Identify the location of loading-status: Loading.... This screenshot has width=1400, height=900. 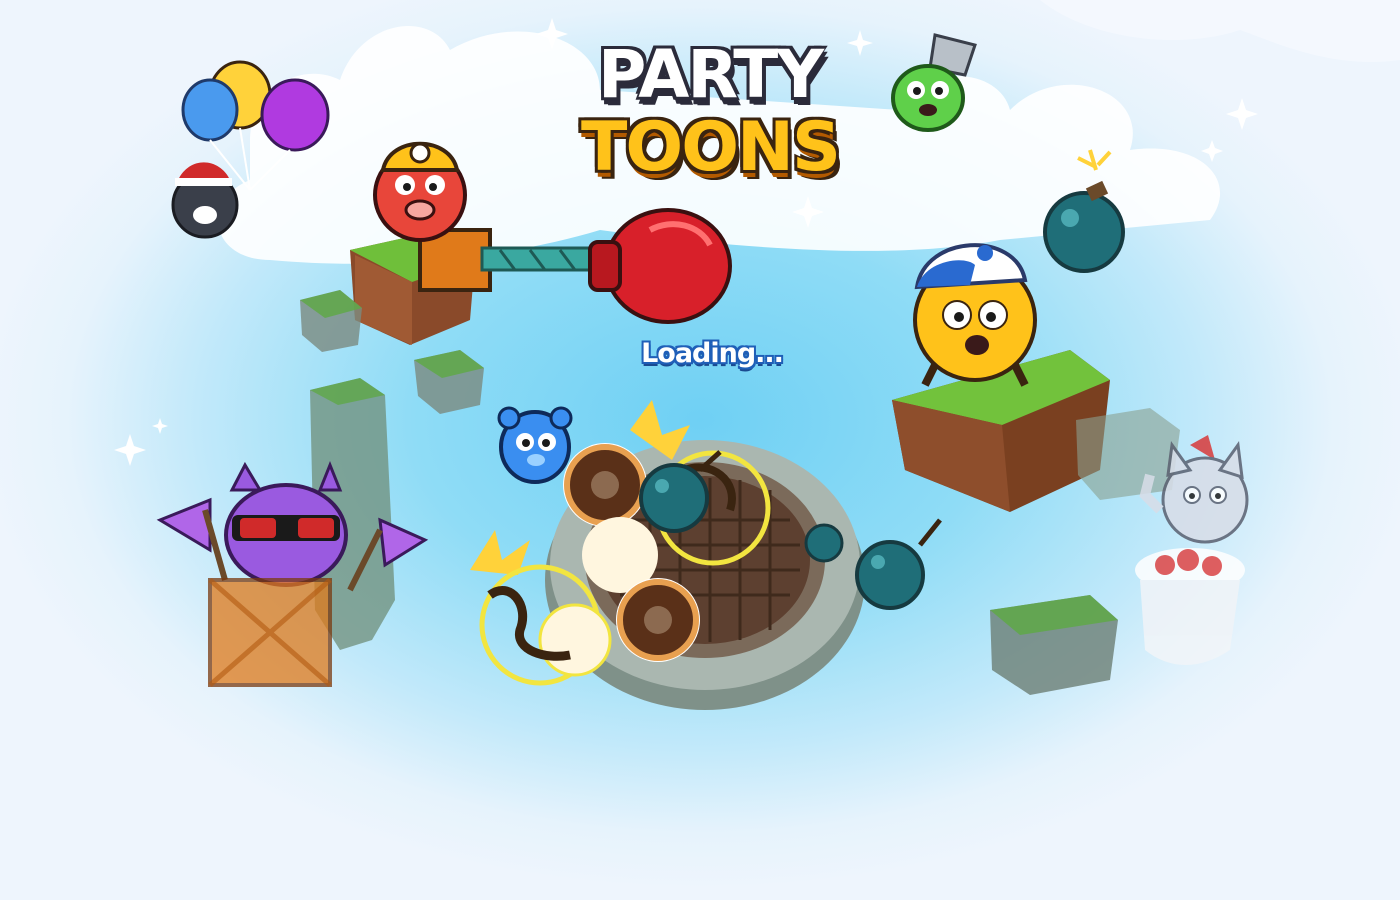
(712, 353).